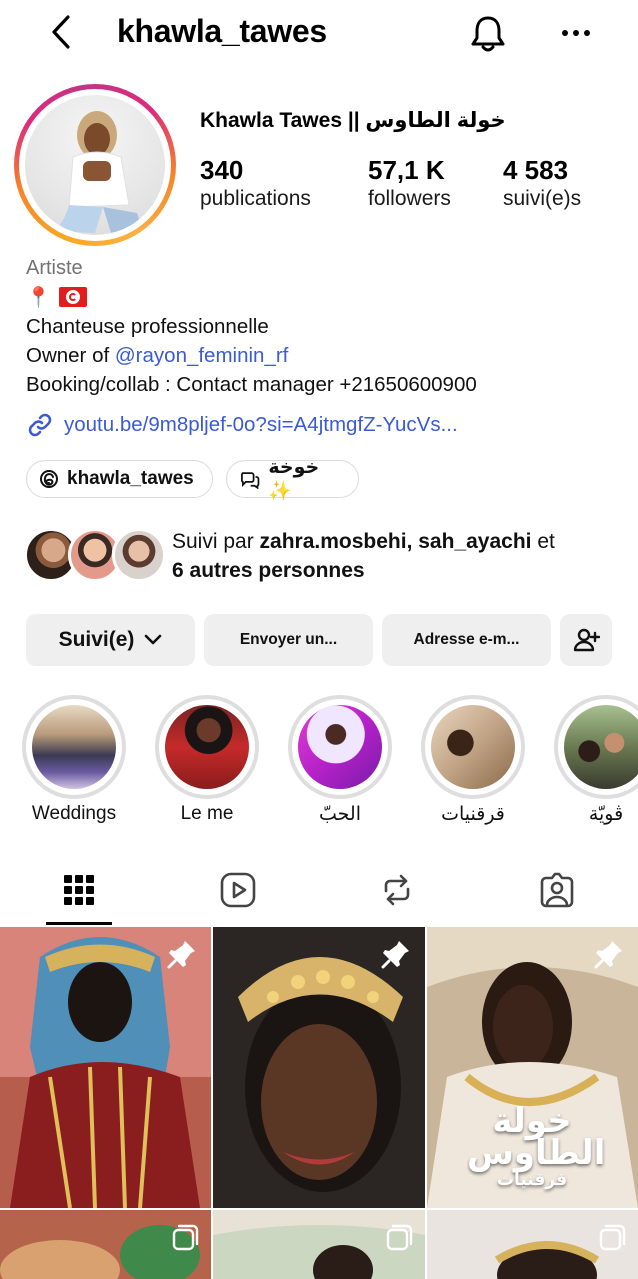 This screenshot has height=1279, width=638. I want to click on profile-header: khawla_tawes, so click(319, 33).